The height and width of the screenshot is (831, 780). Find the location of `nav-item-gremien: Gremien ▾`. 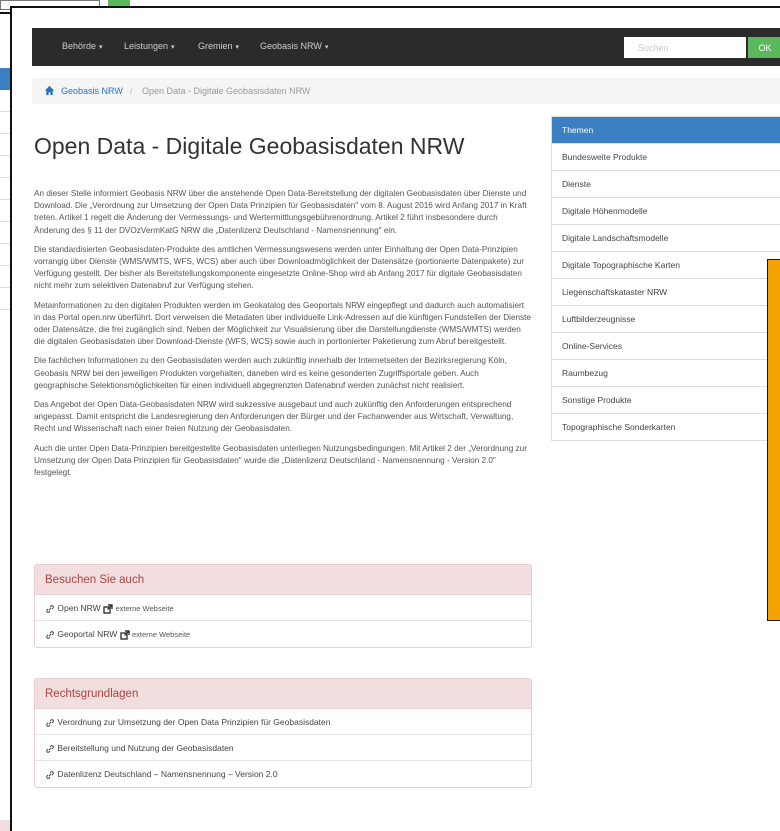

nav-item-gremien: Gremien ▾ is located at coordinates (218, 46).